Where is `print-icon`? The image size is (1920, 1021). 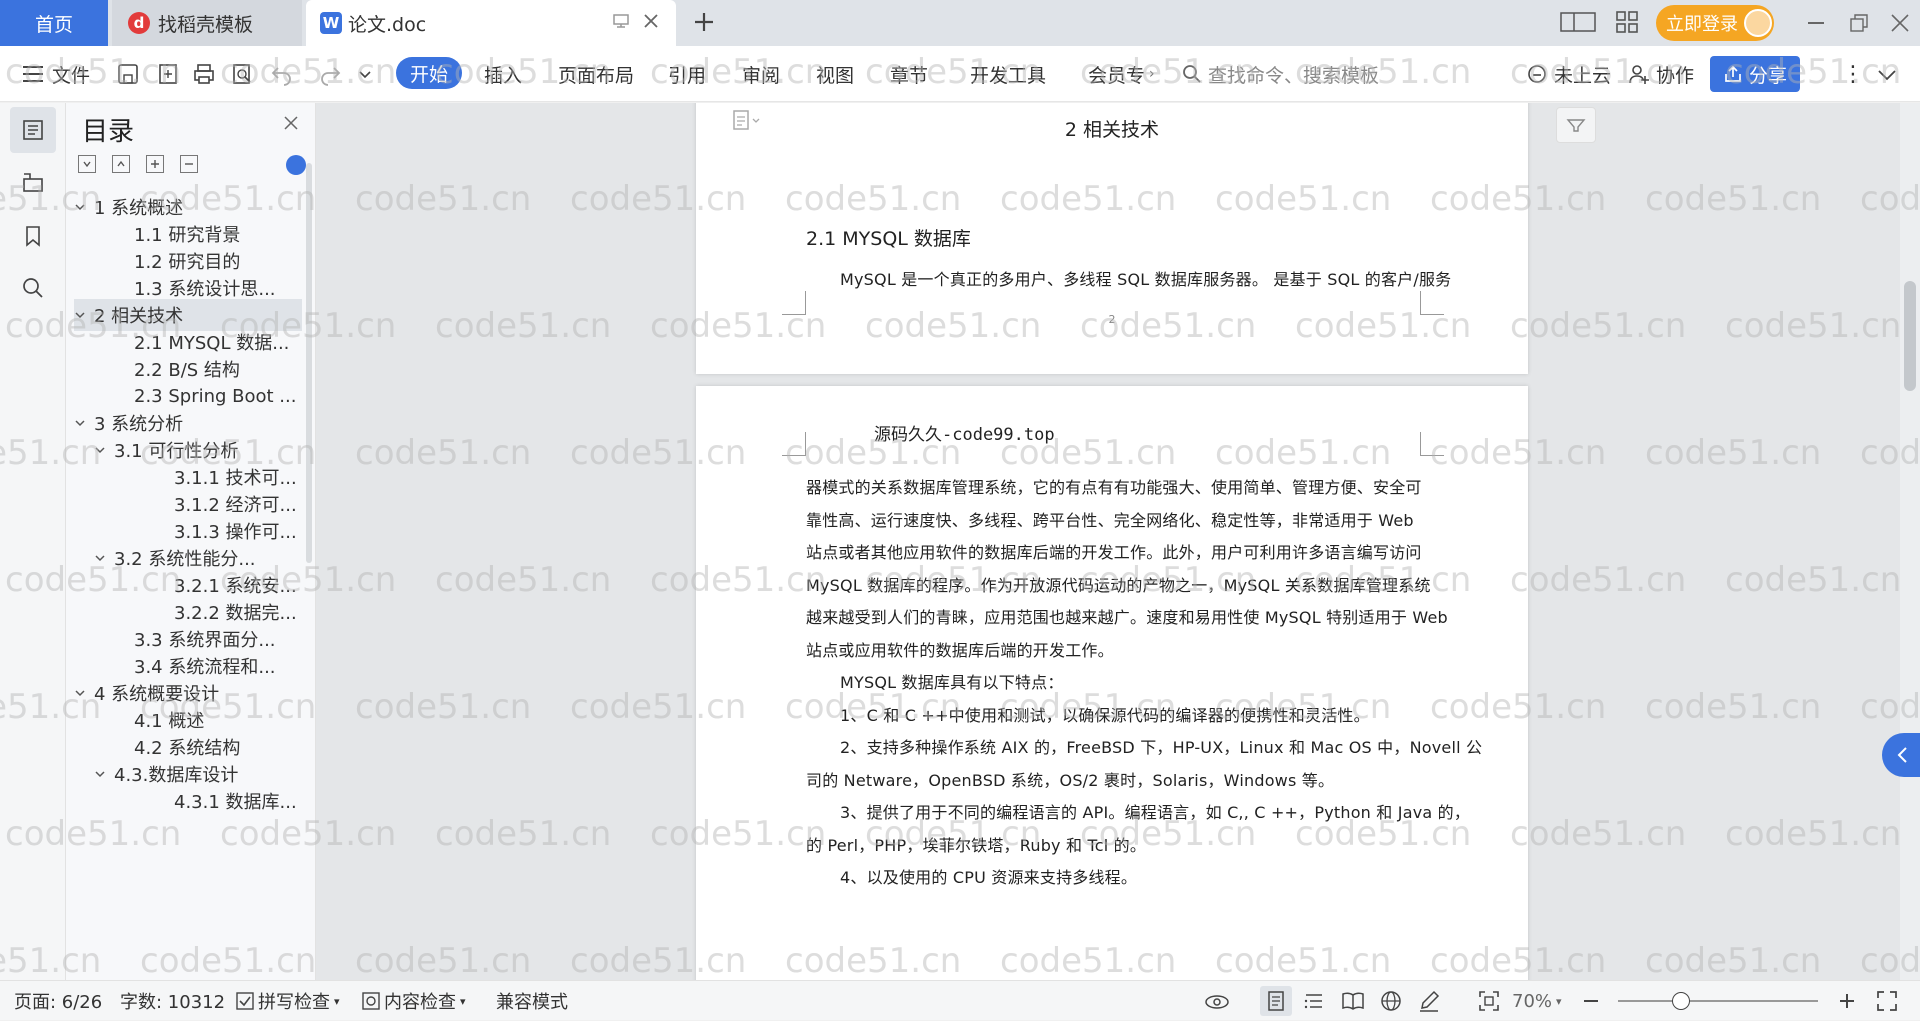
print-icon is located at coordinates (204, 74).